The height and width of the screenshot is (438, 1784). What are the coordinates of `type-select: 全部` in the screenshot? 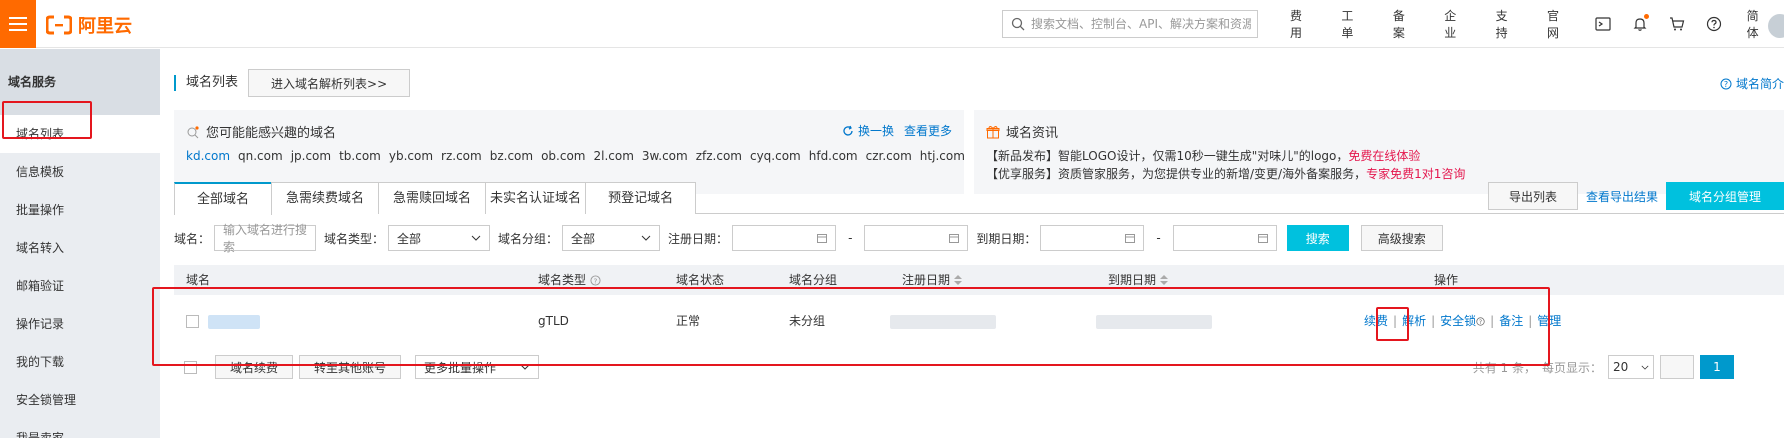 It's located at (439, 238).